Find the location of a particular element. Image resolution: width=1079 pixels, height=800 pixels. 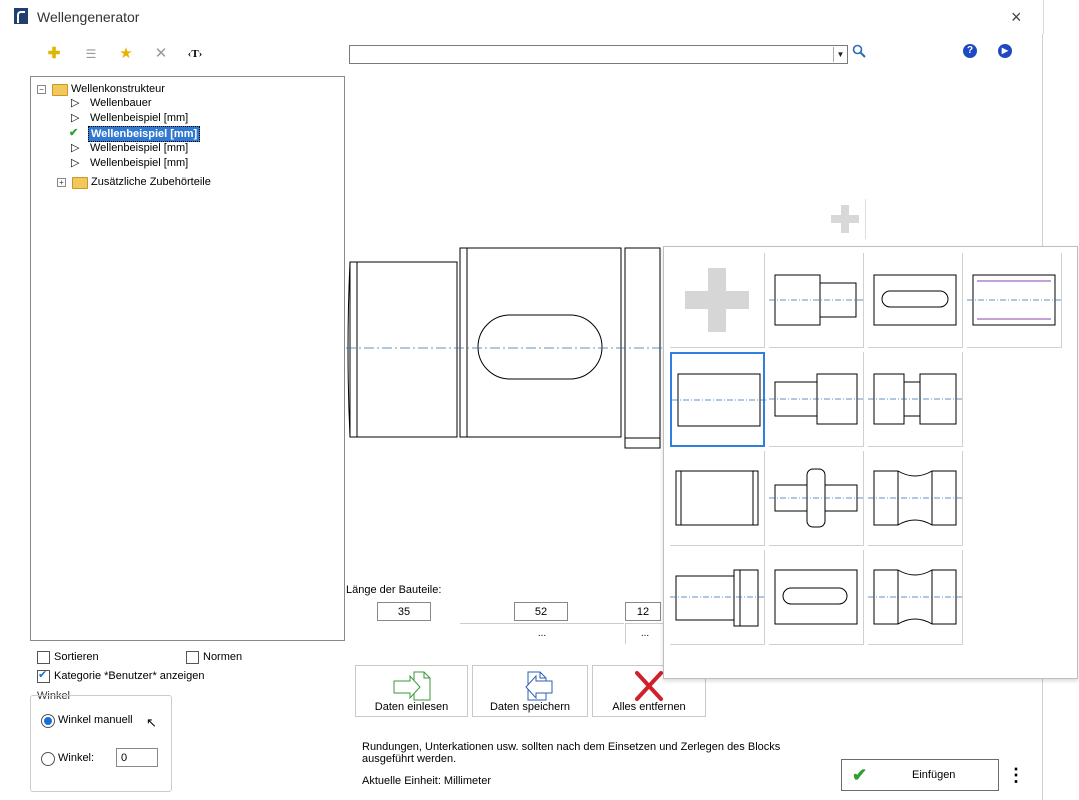

tree-item-root: Wellenkonstrukteur is located at coordinates (118, 89).